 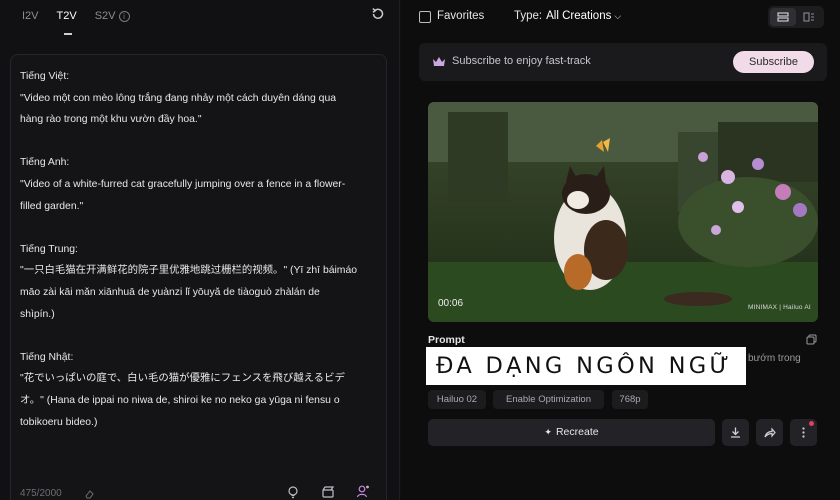 I want to click on grid-view-icon, so click(x=808, y=17).